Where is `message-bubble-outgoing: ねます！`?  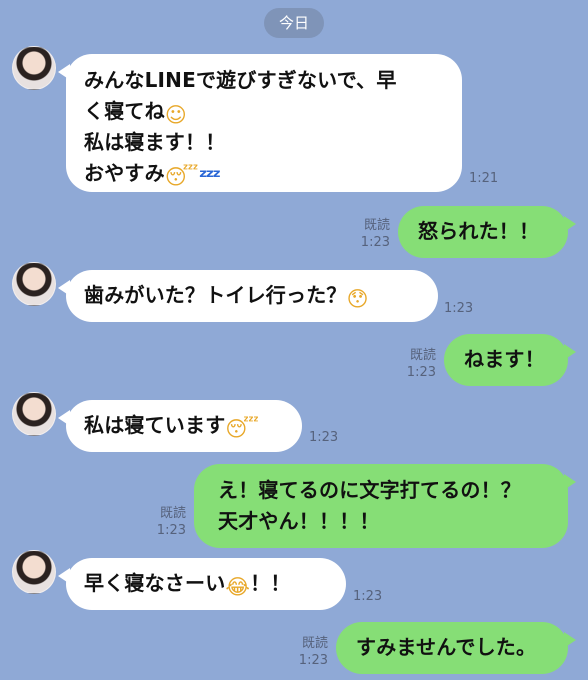 message-bubble-outgoing: ねます！ is located at coordinates (510, 360).